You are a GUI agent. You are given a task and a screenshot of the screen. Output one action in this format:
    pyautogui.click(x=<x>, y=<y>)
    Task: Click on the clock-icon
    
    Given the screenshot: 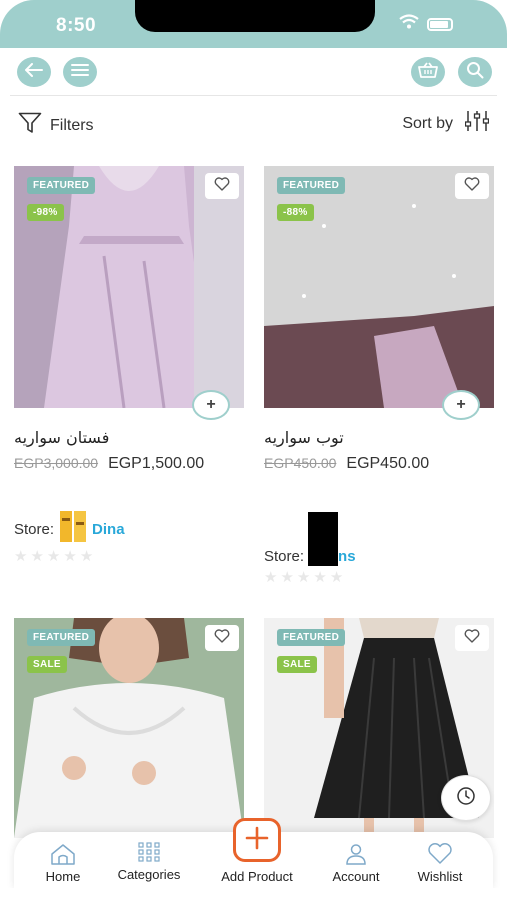 What is the action you would take?
    pyautogui.click(x=466, y=798)
    